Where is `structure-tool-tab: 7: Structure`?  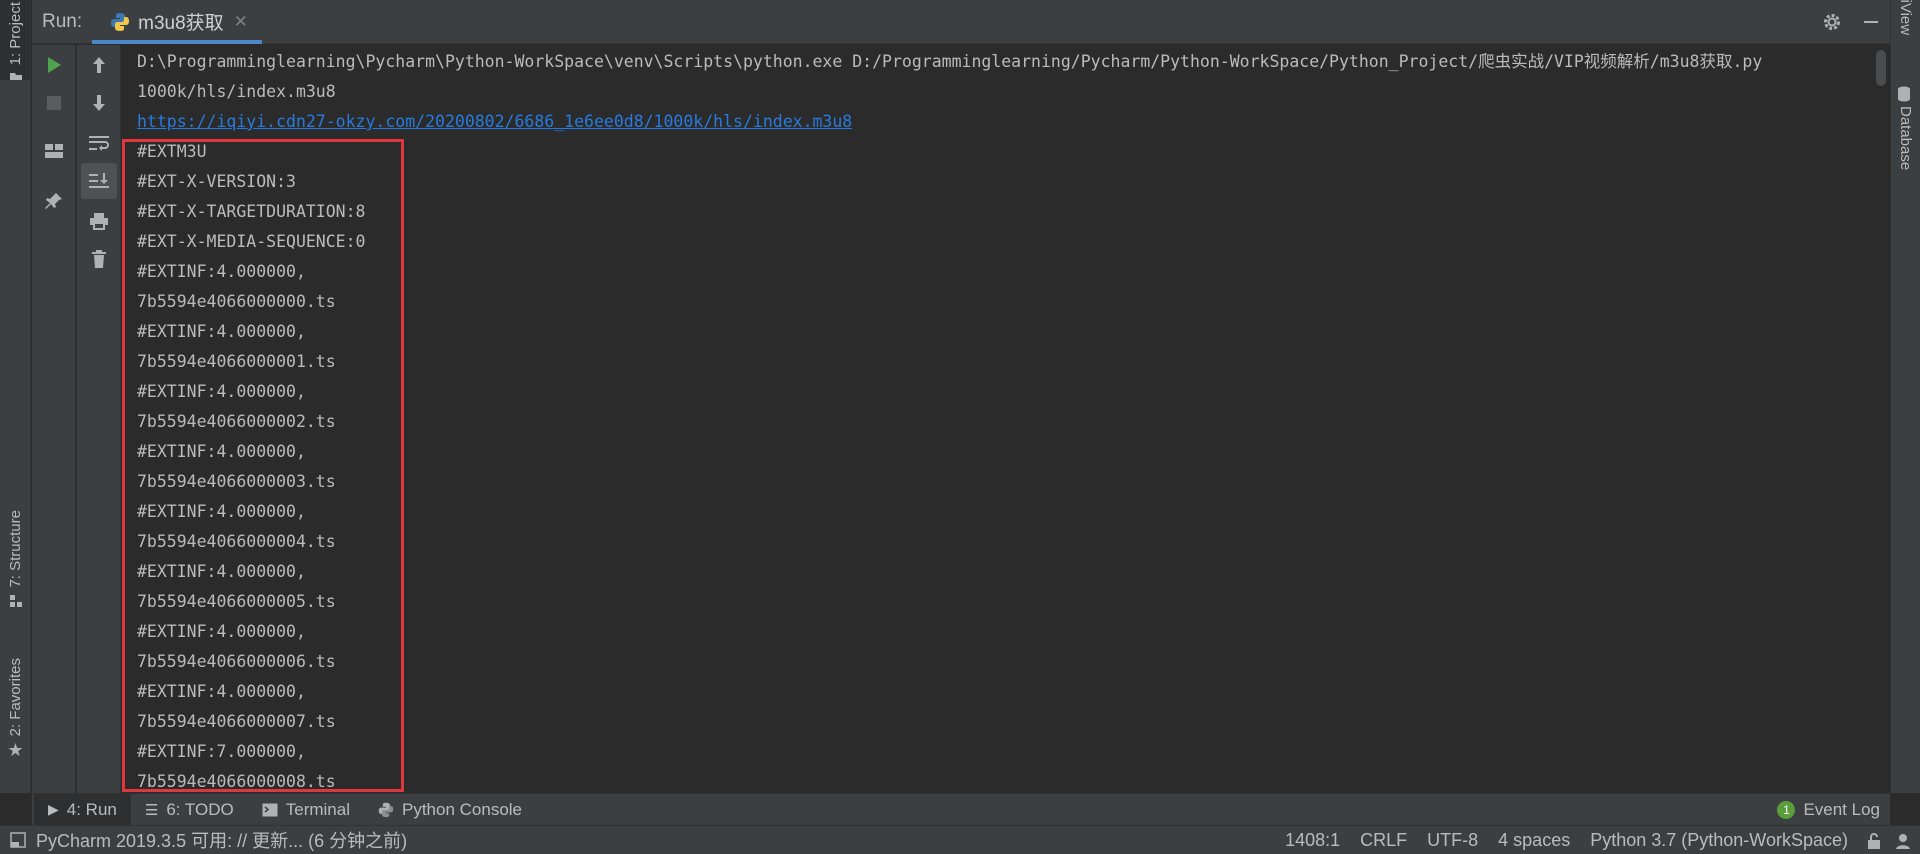
structure-tool-tab: 7: Structure is located at coordinates (15, 570).